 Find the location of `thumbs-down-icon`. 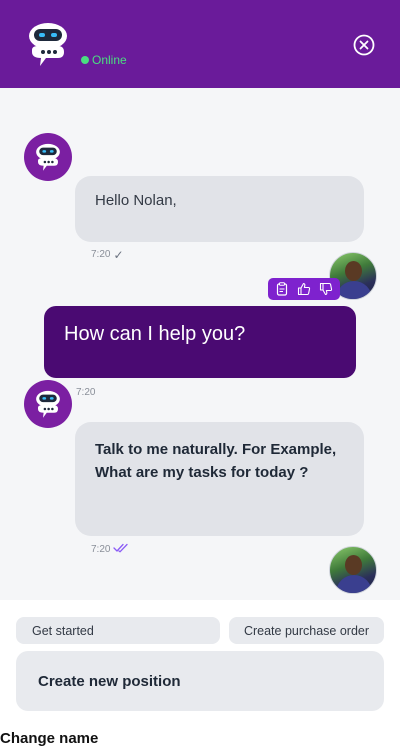

thumbs-down-icon is located at coordinates (326, 289).